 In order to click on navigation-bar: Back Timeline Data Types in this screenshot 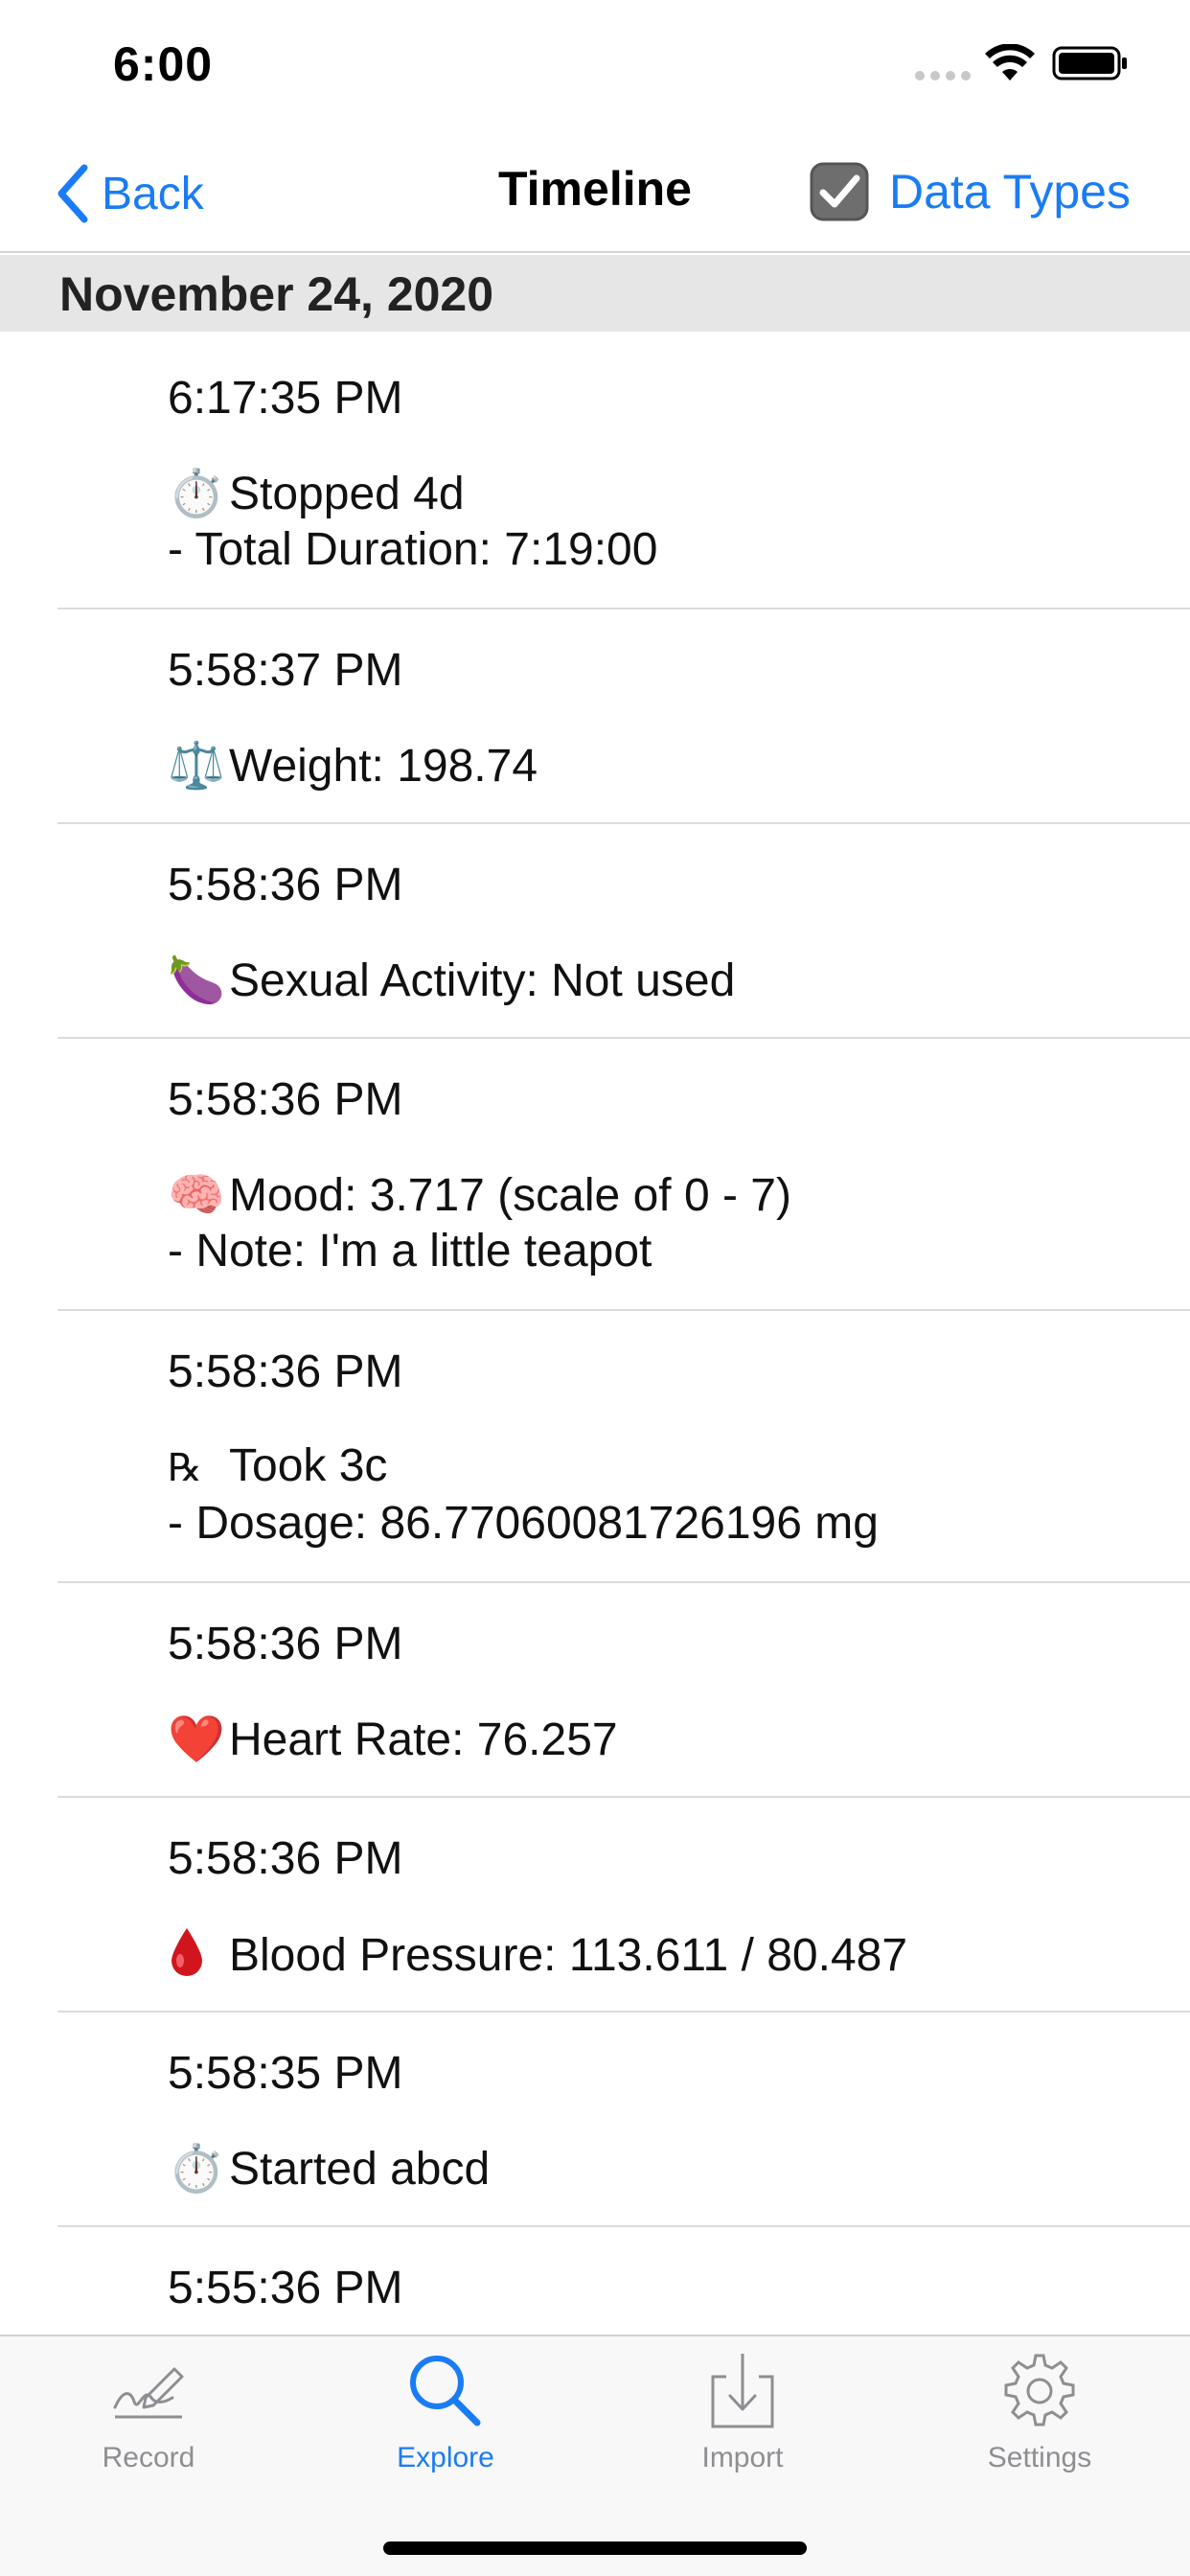, I will do `click(595, 193)`.